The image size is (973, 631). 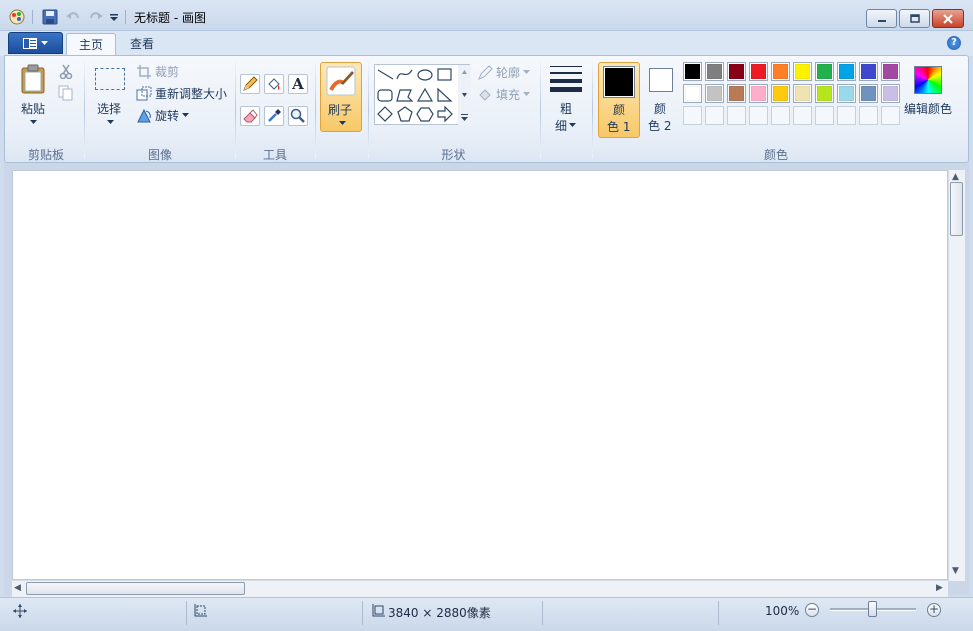 I want to click on diamond-shape-icon, so click(x=385, y=114).